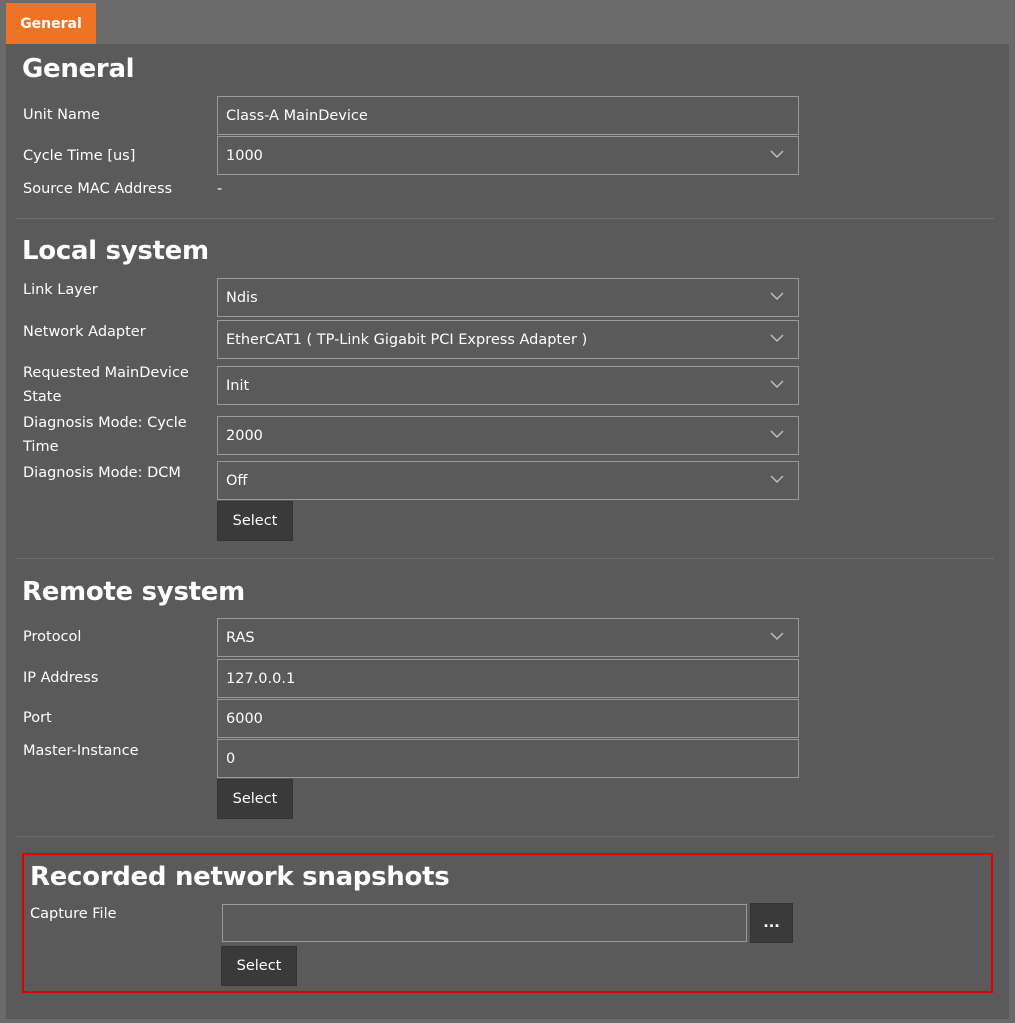  What do you see at coordinates (508, 718) in the screenshot?
I see `port-input: 6000` at bounding box center [508, 718].